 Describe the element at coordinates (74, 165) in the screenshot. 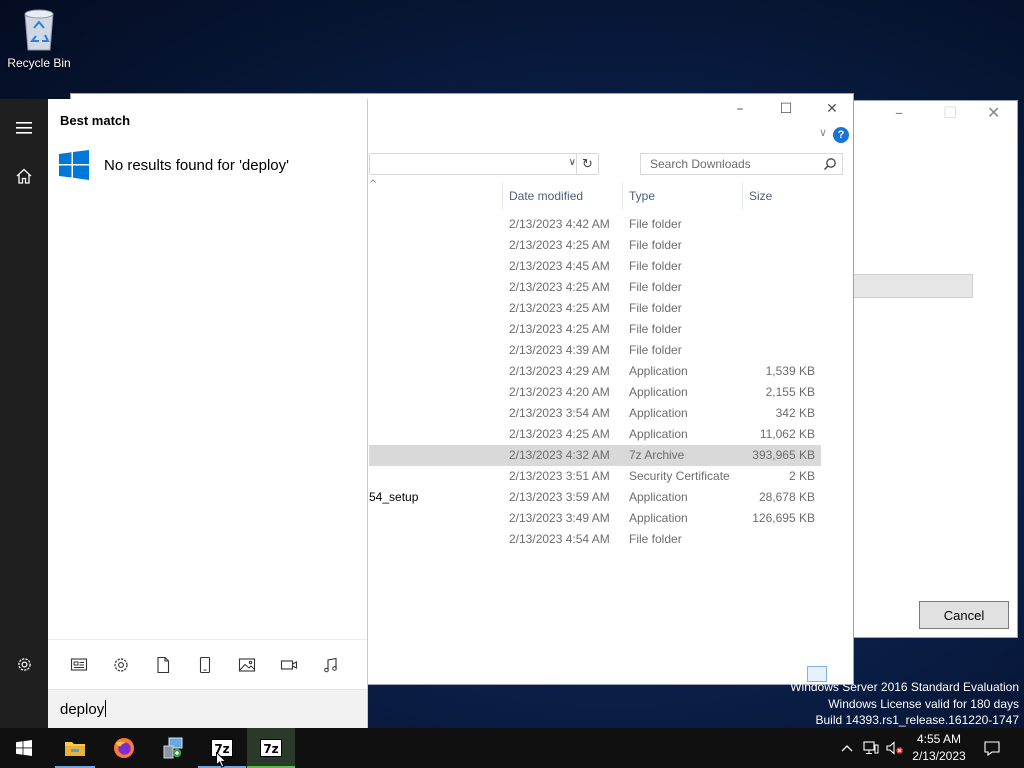

I see `windows-logo-icon` at that location.